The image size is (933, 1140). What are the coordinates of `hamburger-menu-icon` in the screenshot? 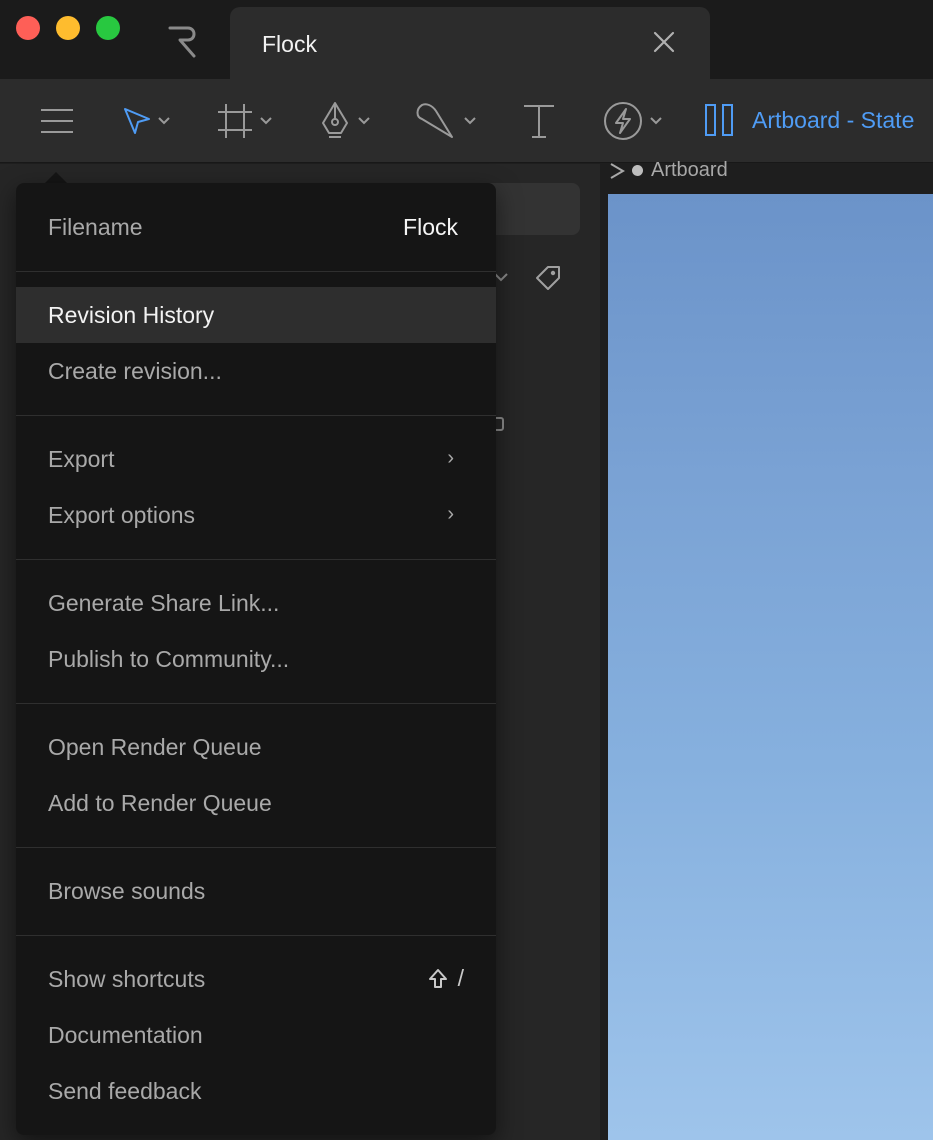 It's located at (57, 121).